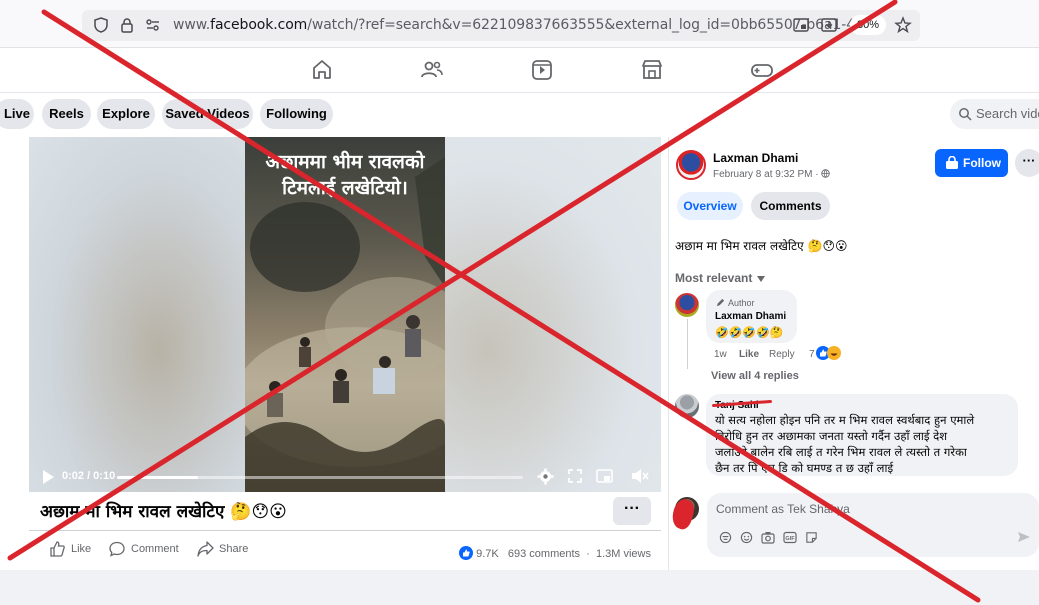 This screenshot has height=605, width=1039. What do you see at coordinates (17, 114) in the screenshot?
I see `chip-live: Live` at bounding box center [17, 114].